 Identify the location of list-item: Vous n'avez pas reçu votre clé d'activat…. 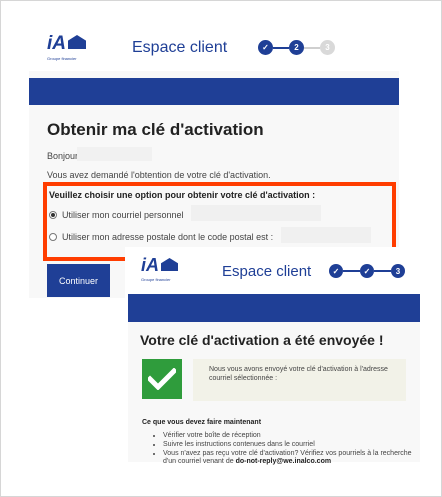
(290, 458).